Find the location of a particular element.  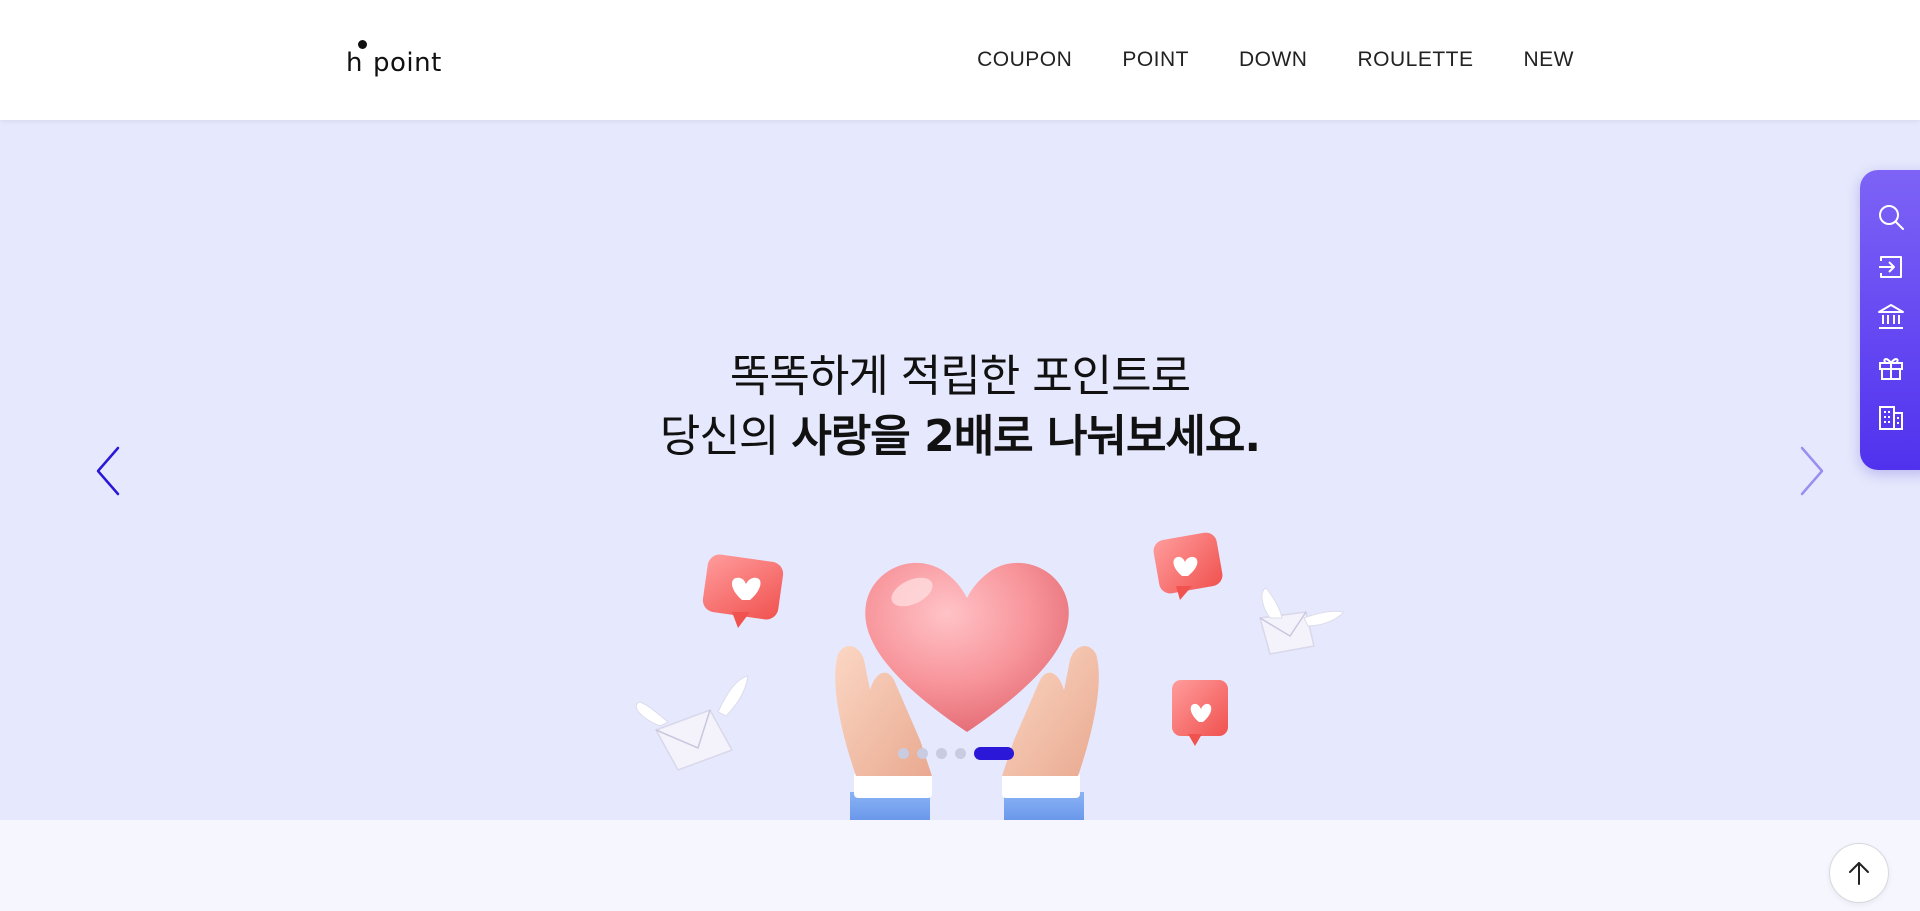

next-slide-button is located at coordinates (1810, 471).